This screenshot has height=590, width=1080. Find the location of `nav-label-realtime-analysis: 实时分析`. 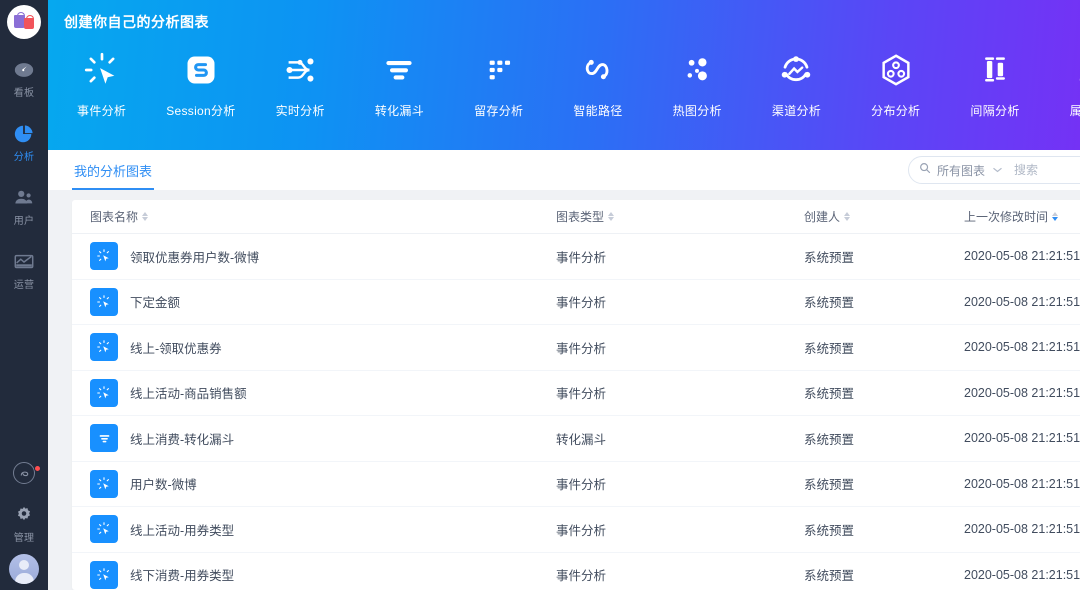

nav-label-realtime-analysis: 实时分析 is located at coordinates (300, 111).